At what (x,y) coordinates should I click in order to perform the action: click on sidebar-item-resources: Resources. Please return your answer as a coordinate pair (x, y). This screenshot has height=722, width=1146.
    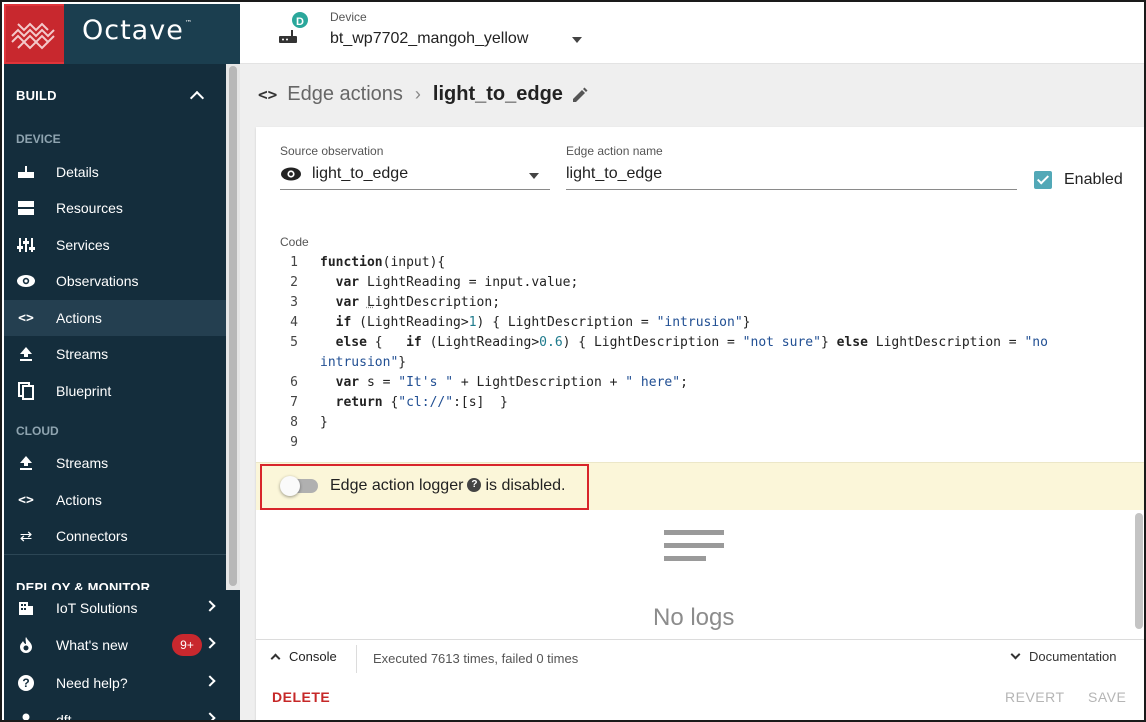
    Looking at the image, I should click on (115, 208).